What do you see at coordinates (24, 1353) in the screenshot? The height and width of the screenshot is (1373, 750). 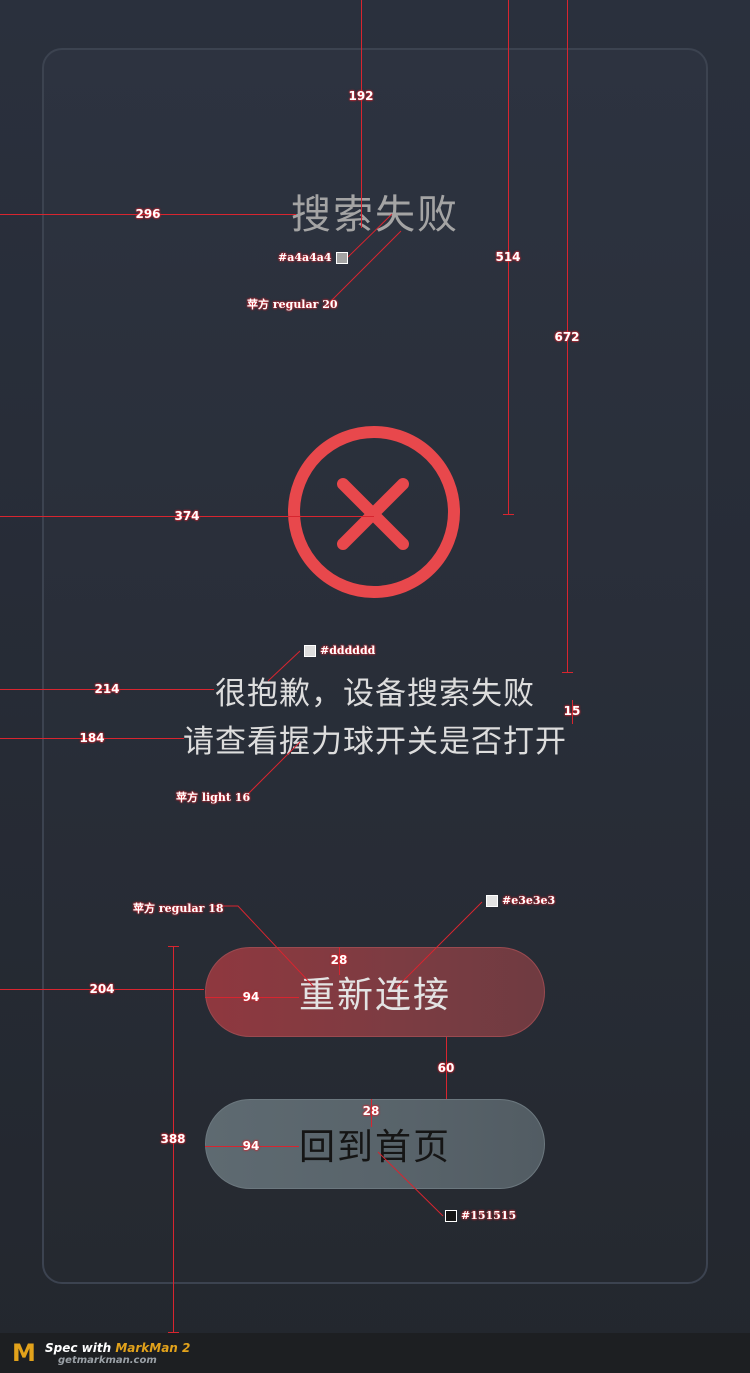 I see `markman-logo-icon: M` at bounding box center [24, 1353].